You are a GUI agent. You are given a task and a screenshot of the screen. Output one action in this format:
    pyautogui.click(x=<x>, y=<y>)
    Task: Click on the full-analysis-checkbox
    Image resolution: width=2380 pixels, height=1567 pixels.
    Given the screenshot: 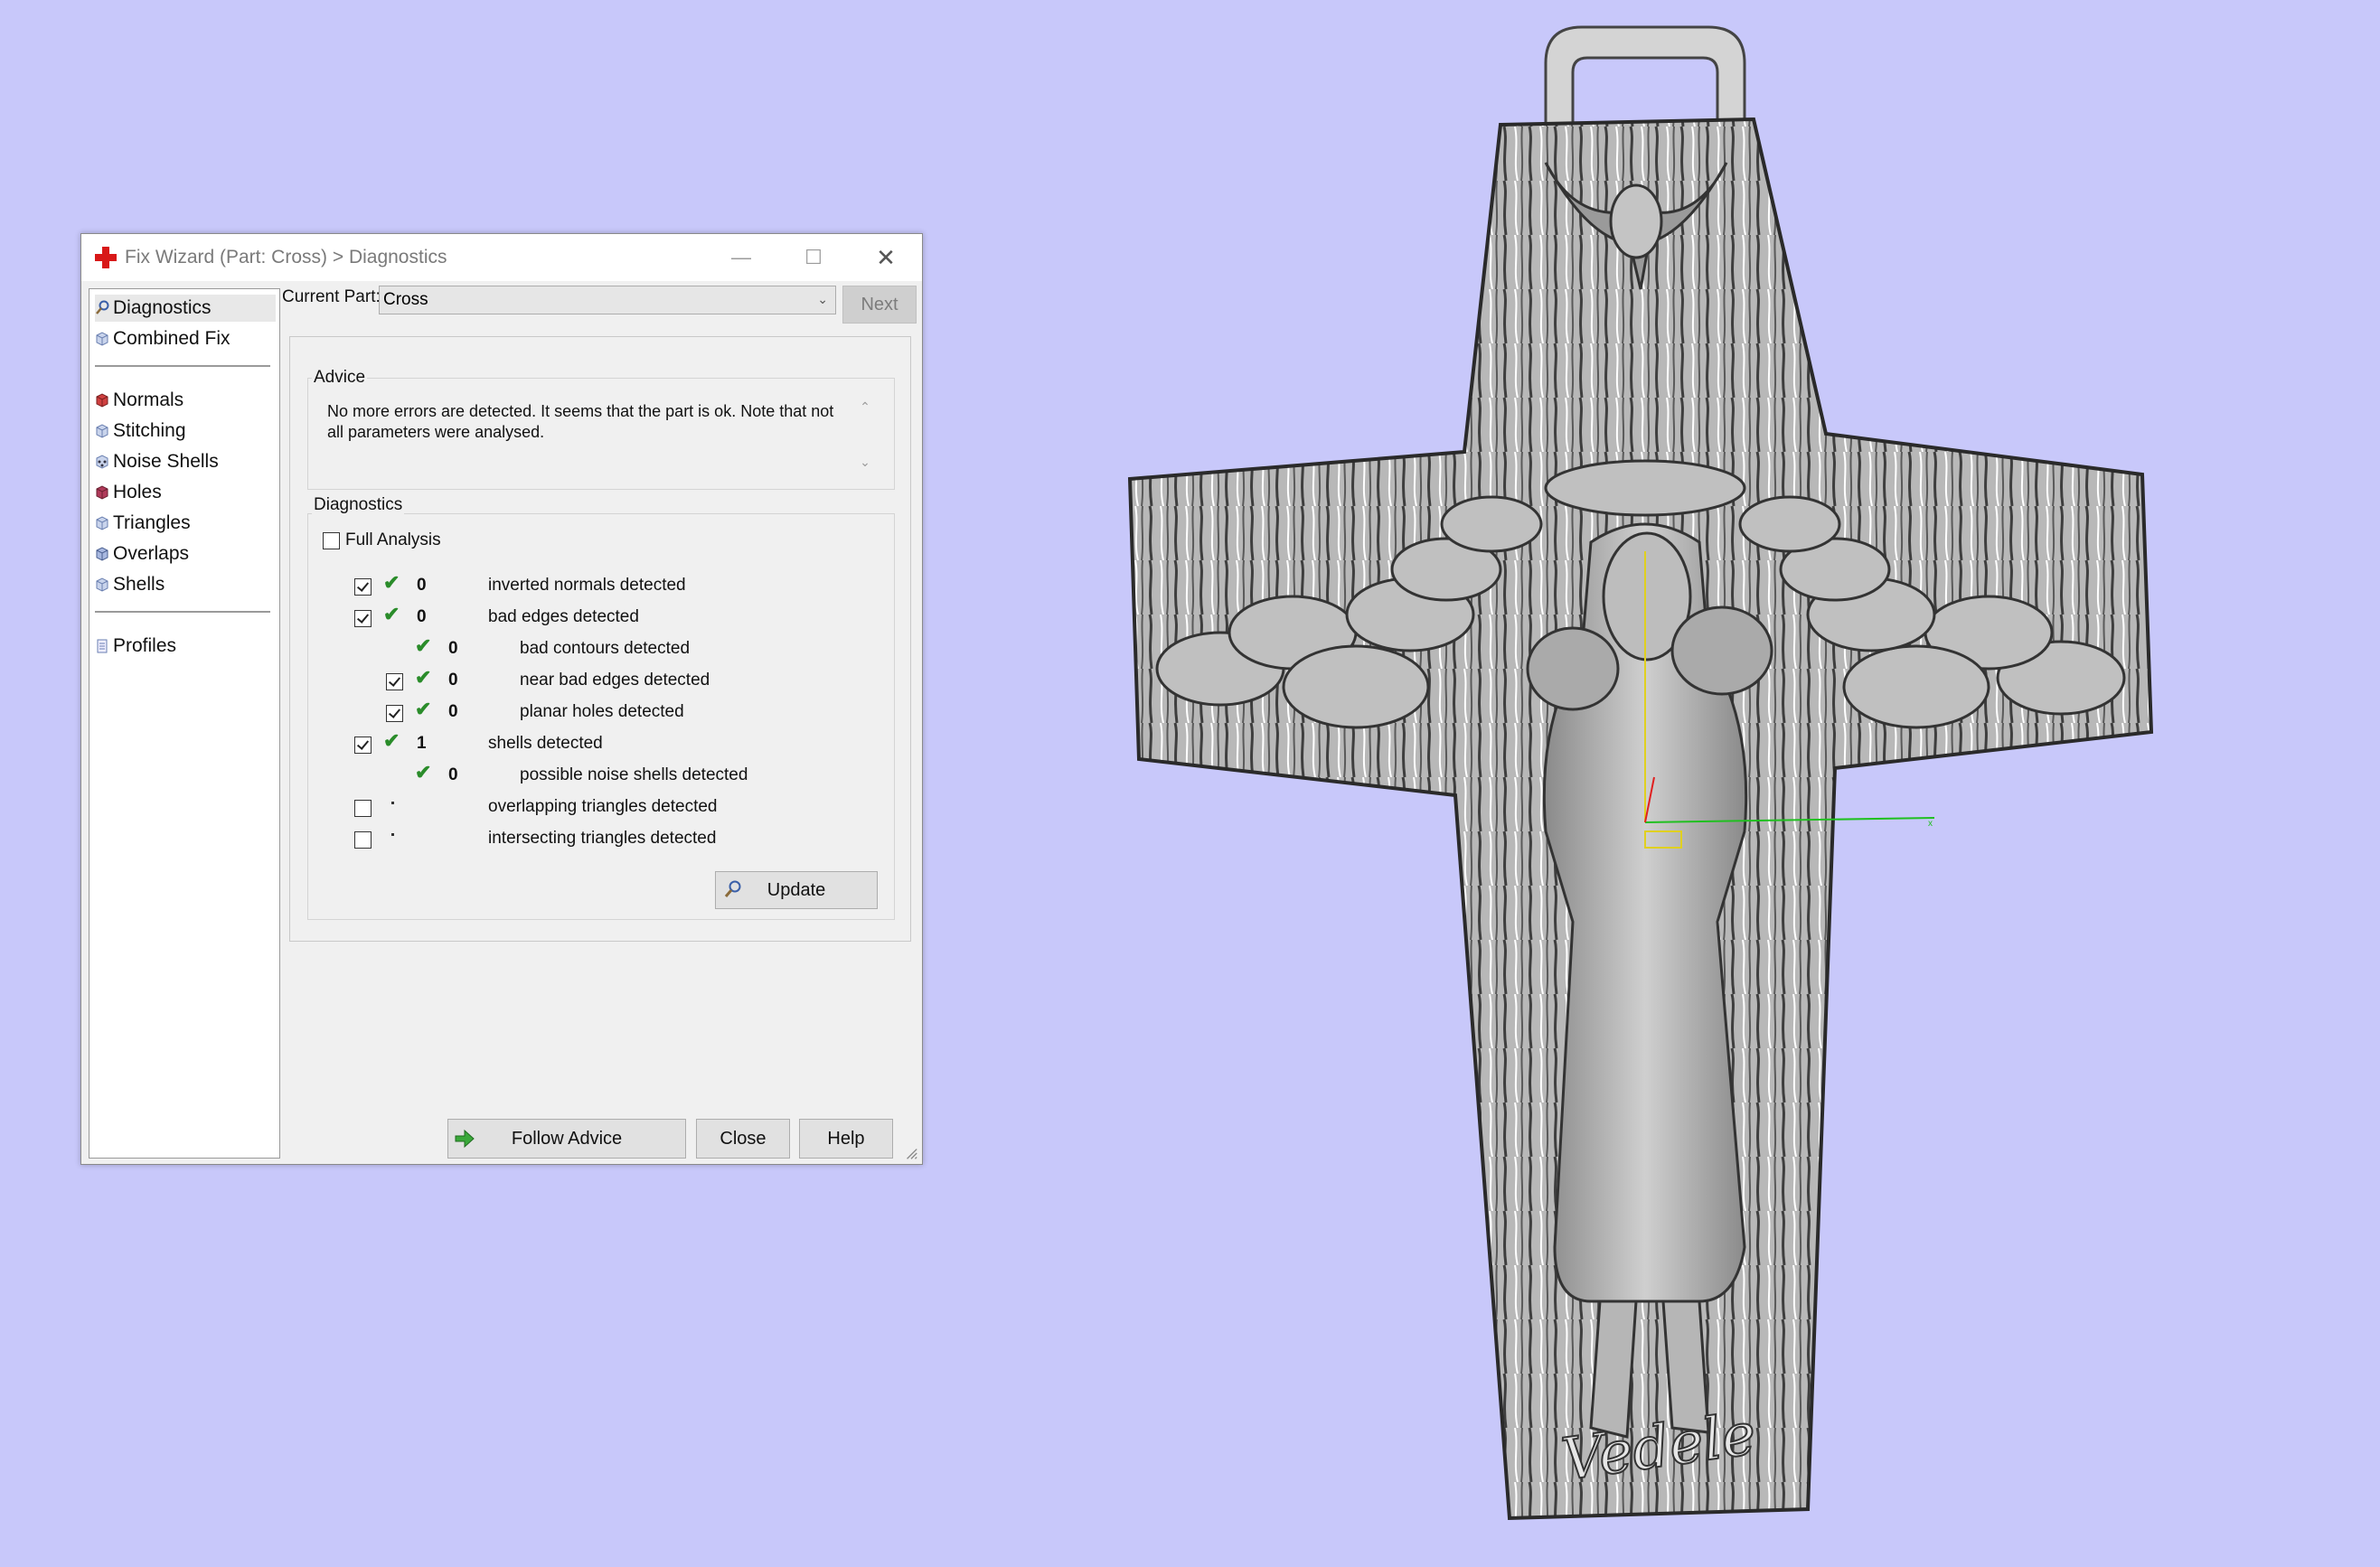 What is the action you would take?
    pyautogui.click(x=332, y=540)
    